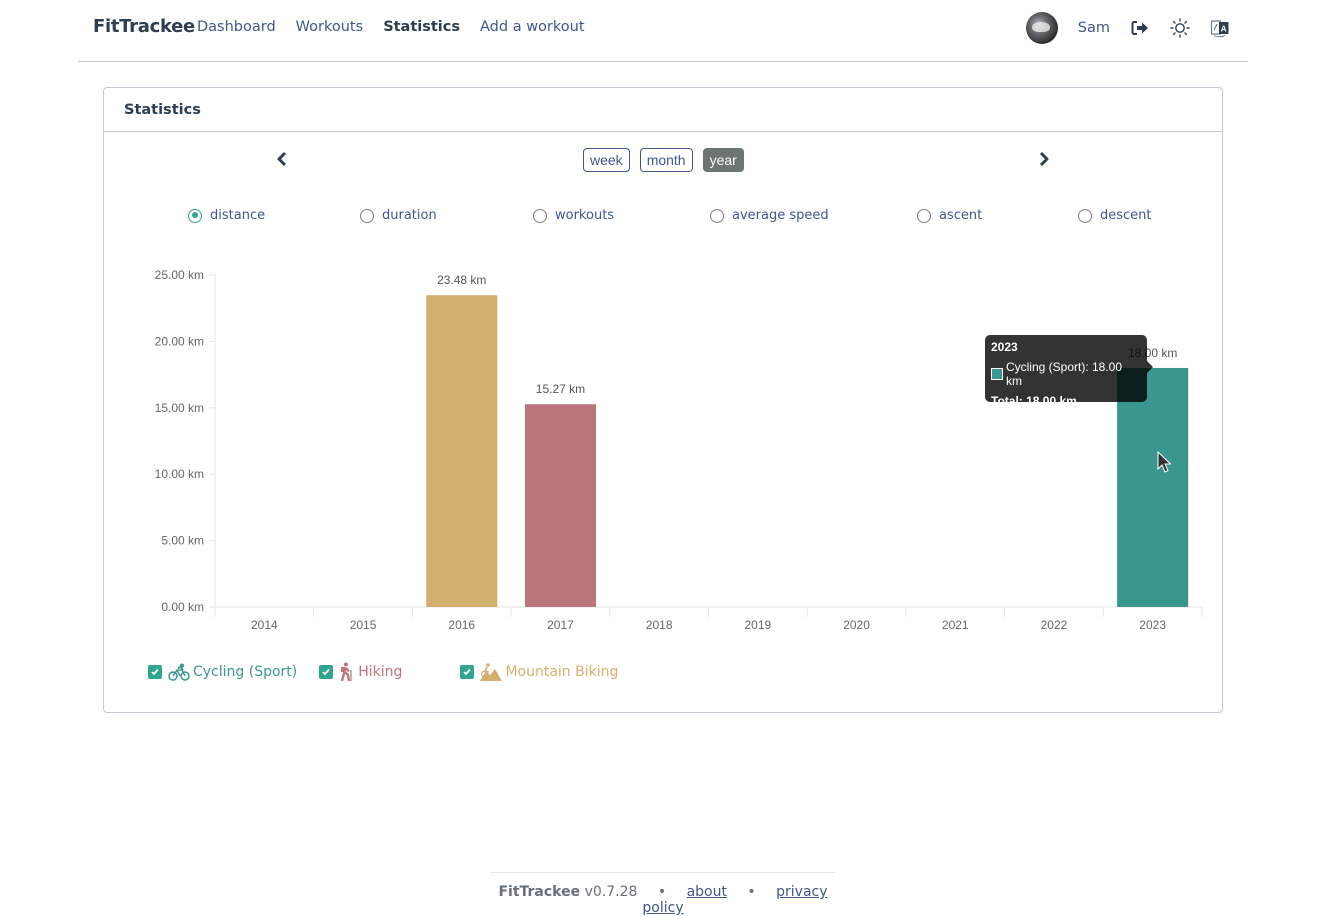 The height and width of the screenshot is (916, 1322). Describe the element at coordinates (560, 505) in the screenshot. I see `bar-hiking-2017` at that location.